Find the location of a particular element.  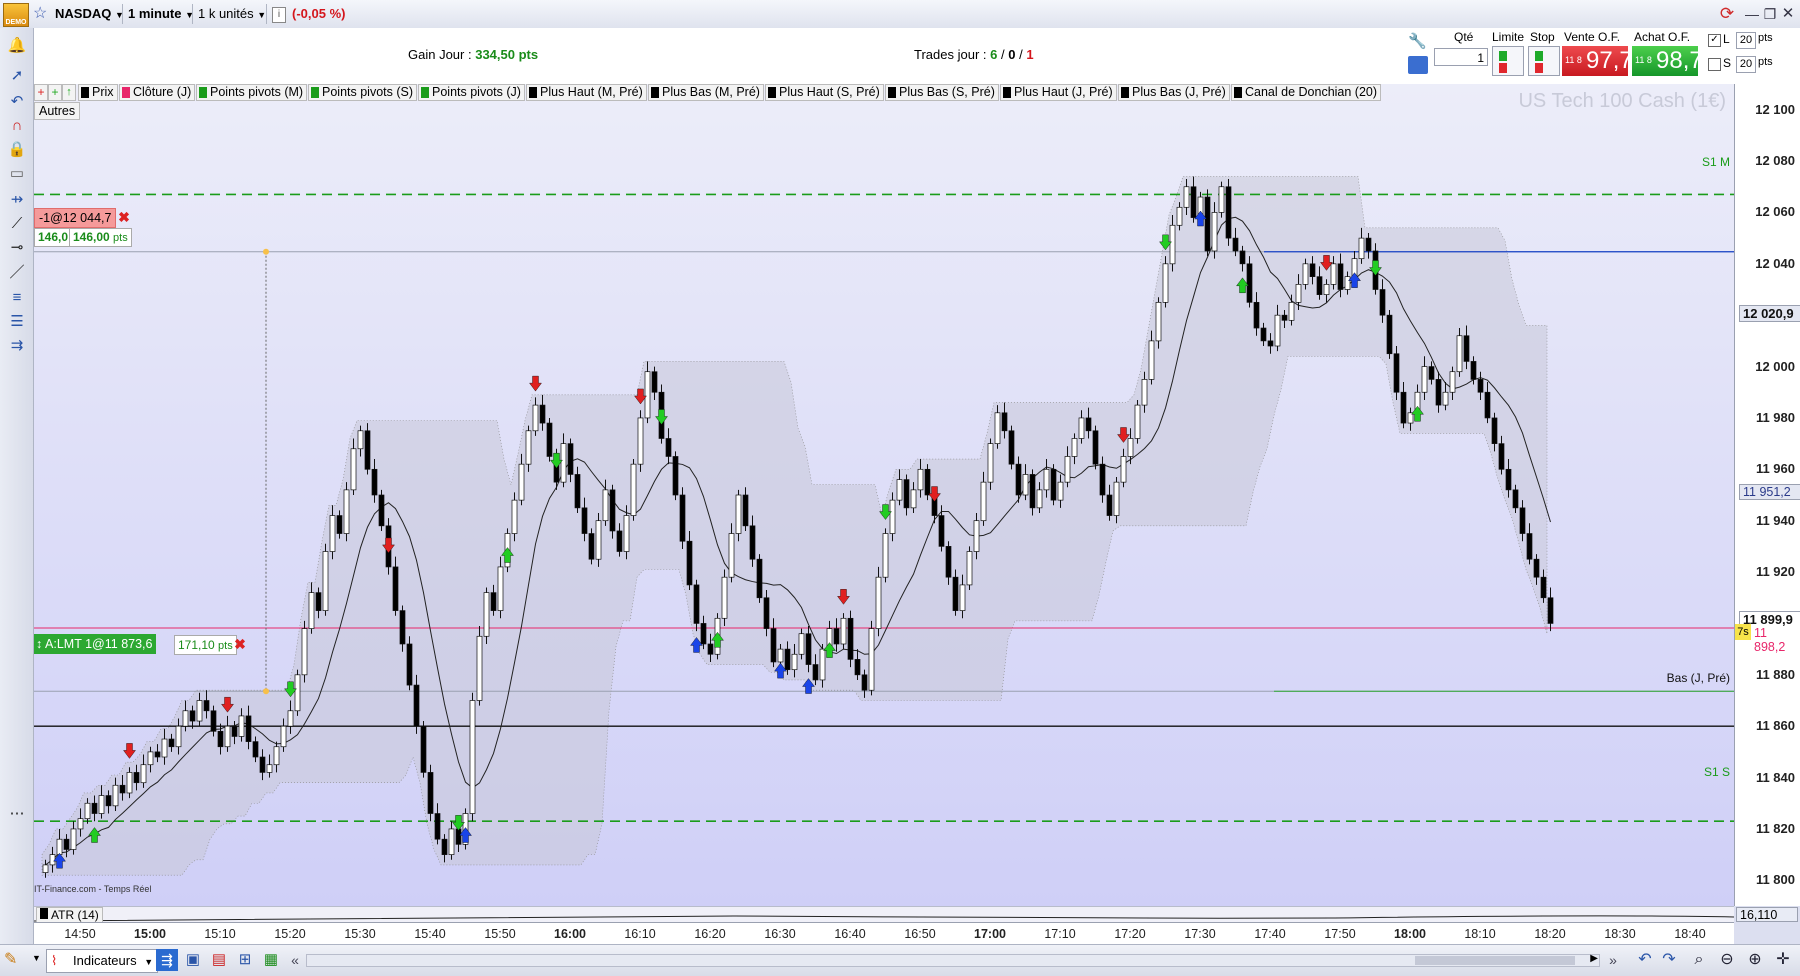

window-icon: ⊞ is located at coordinates (245, 960).